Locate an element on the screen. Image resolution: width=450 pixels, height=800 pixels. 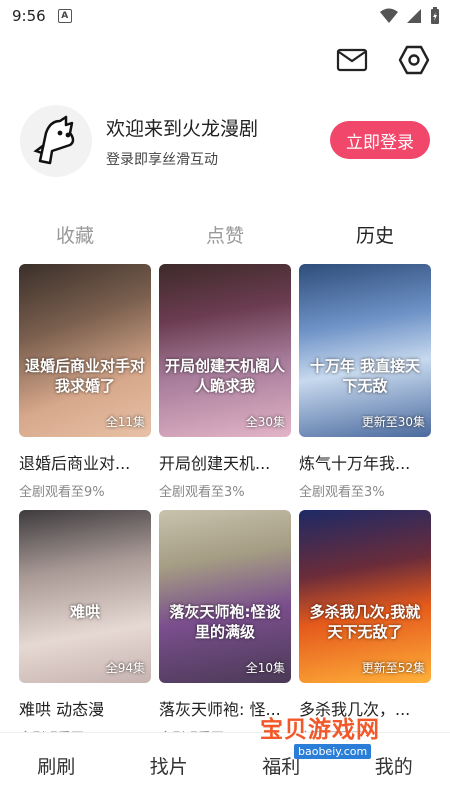
drama-card: 开局创建天机阁人人跪求我 全30集 开局创建天机... 全剧观看至3% is located at coordinates (225, 382).